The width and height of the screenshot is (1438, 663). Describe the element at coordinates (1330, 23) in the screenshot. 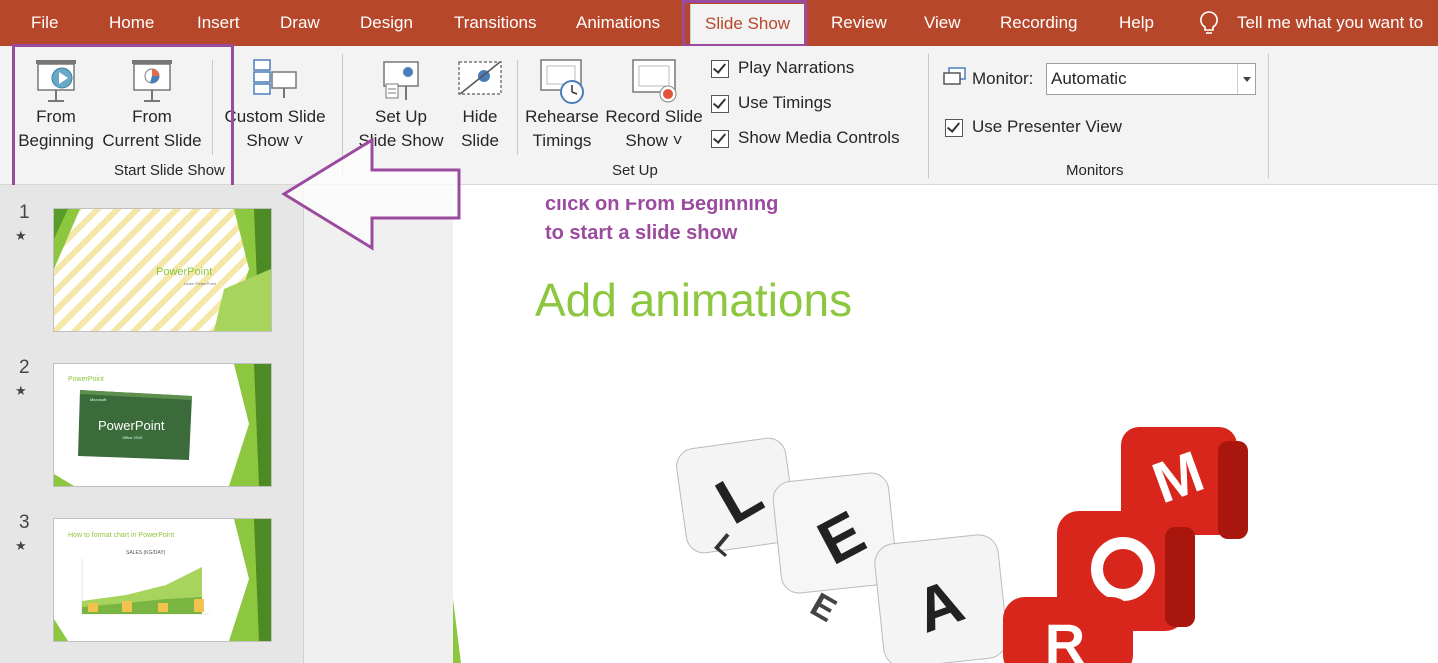

I see `tell-me-search: Tell me what you want to` at that location.